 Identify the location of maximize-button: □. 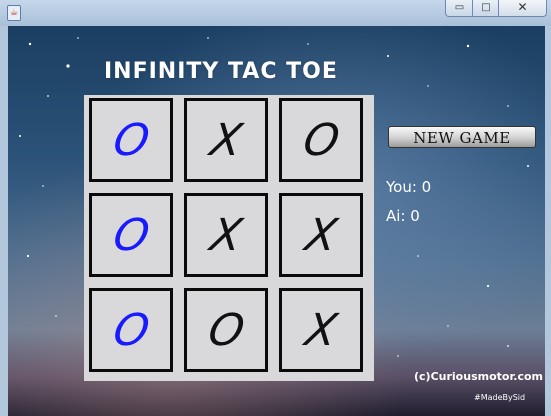
(486, 8).